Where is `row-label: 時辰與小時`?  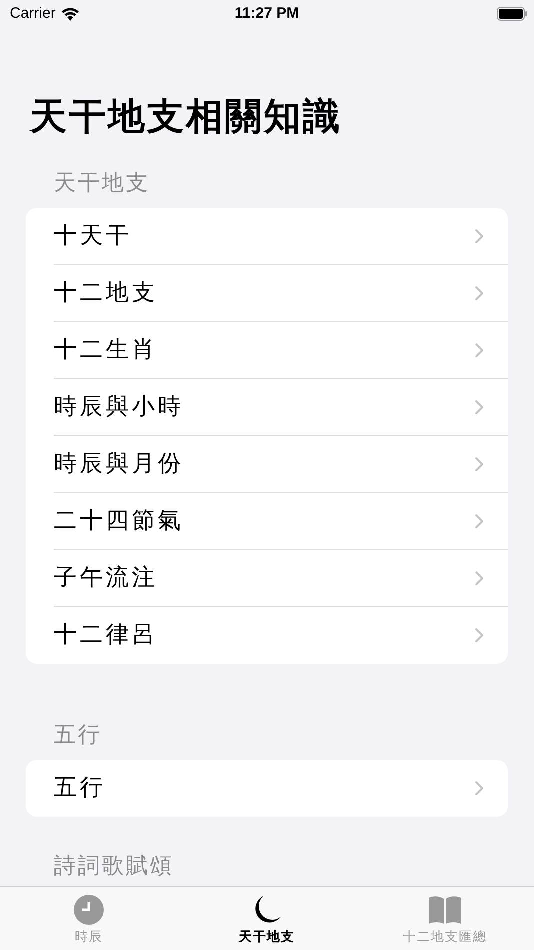
row-label: 時辰與小時 is located at coordinates (119, 406).